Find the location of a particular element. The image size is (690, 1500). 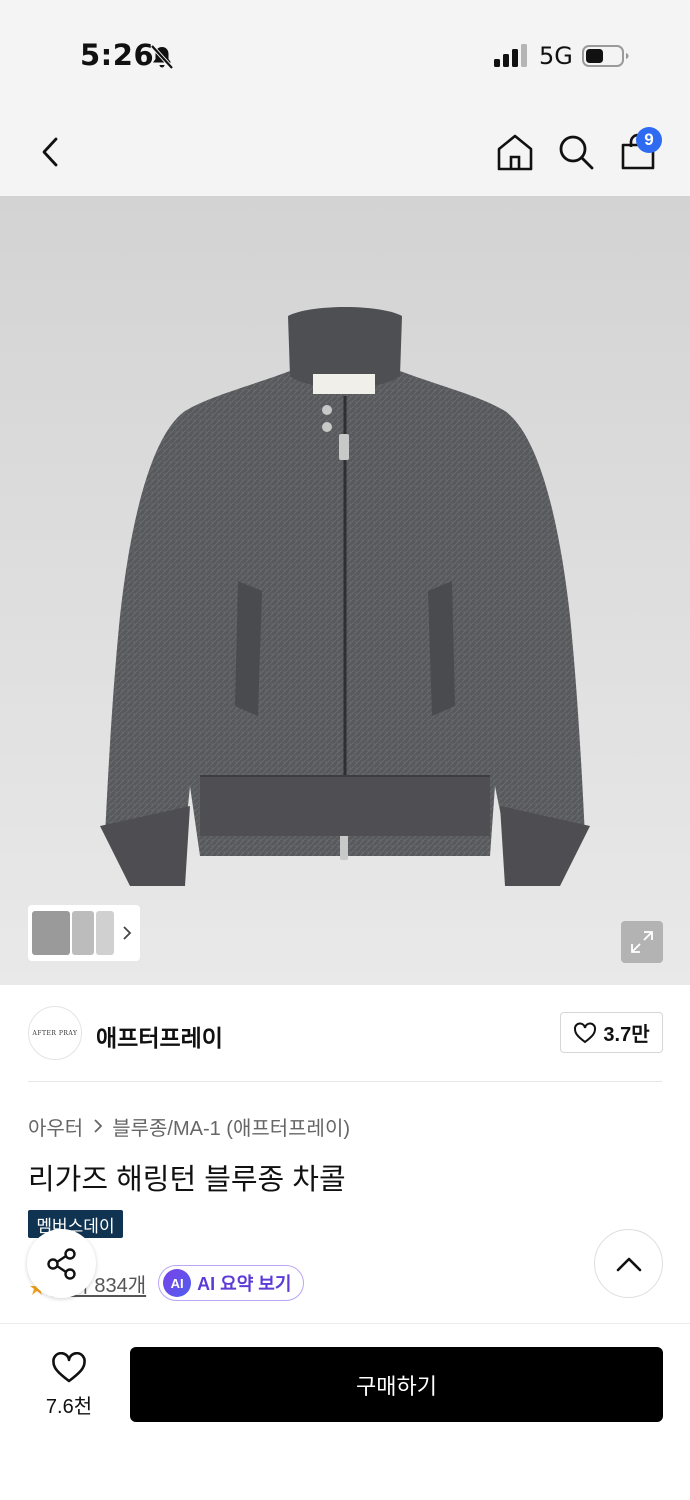

breadcrumb-item: 아우터 is located at coordinates (55, 1126).